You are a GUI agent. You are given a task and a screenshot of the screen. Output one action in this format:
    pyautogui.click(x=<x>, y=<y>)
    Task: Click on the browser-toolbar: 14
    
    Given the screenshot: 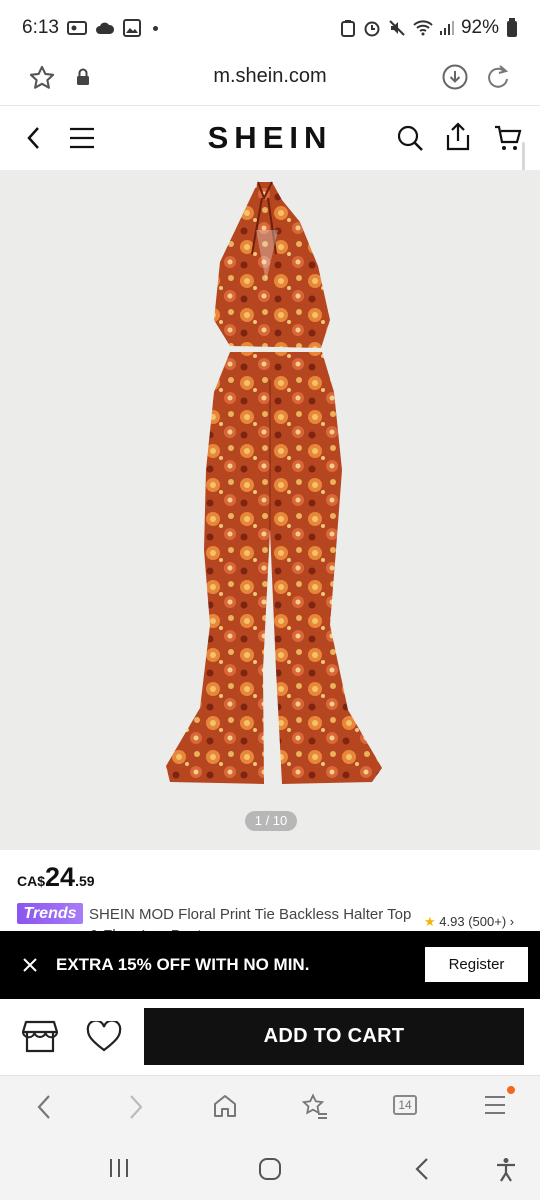 What is the action you would take?
    pyautogui.click(x=270, y=1106)
    